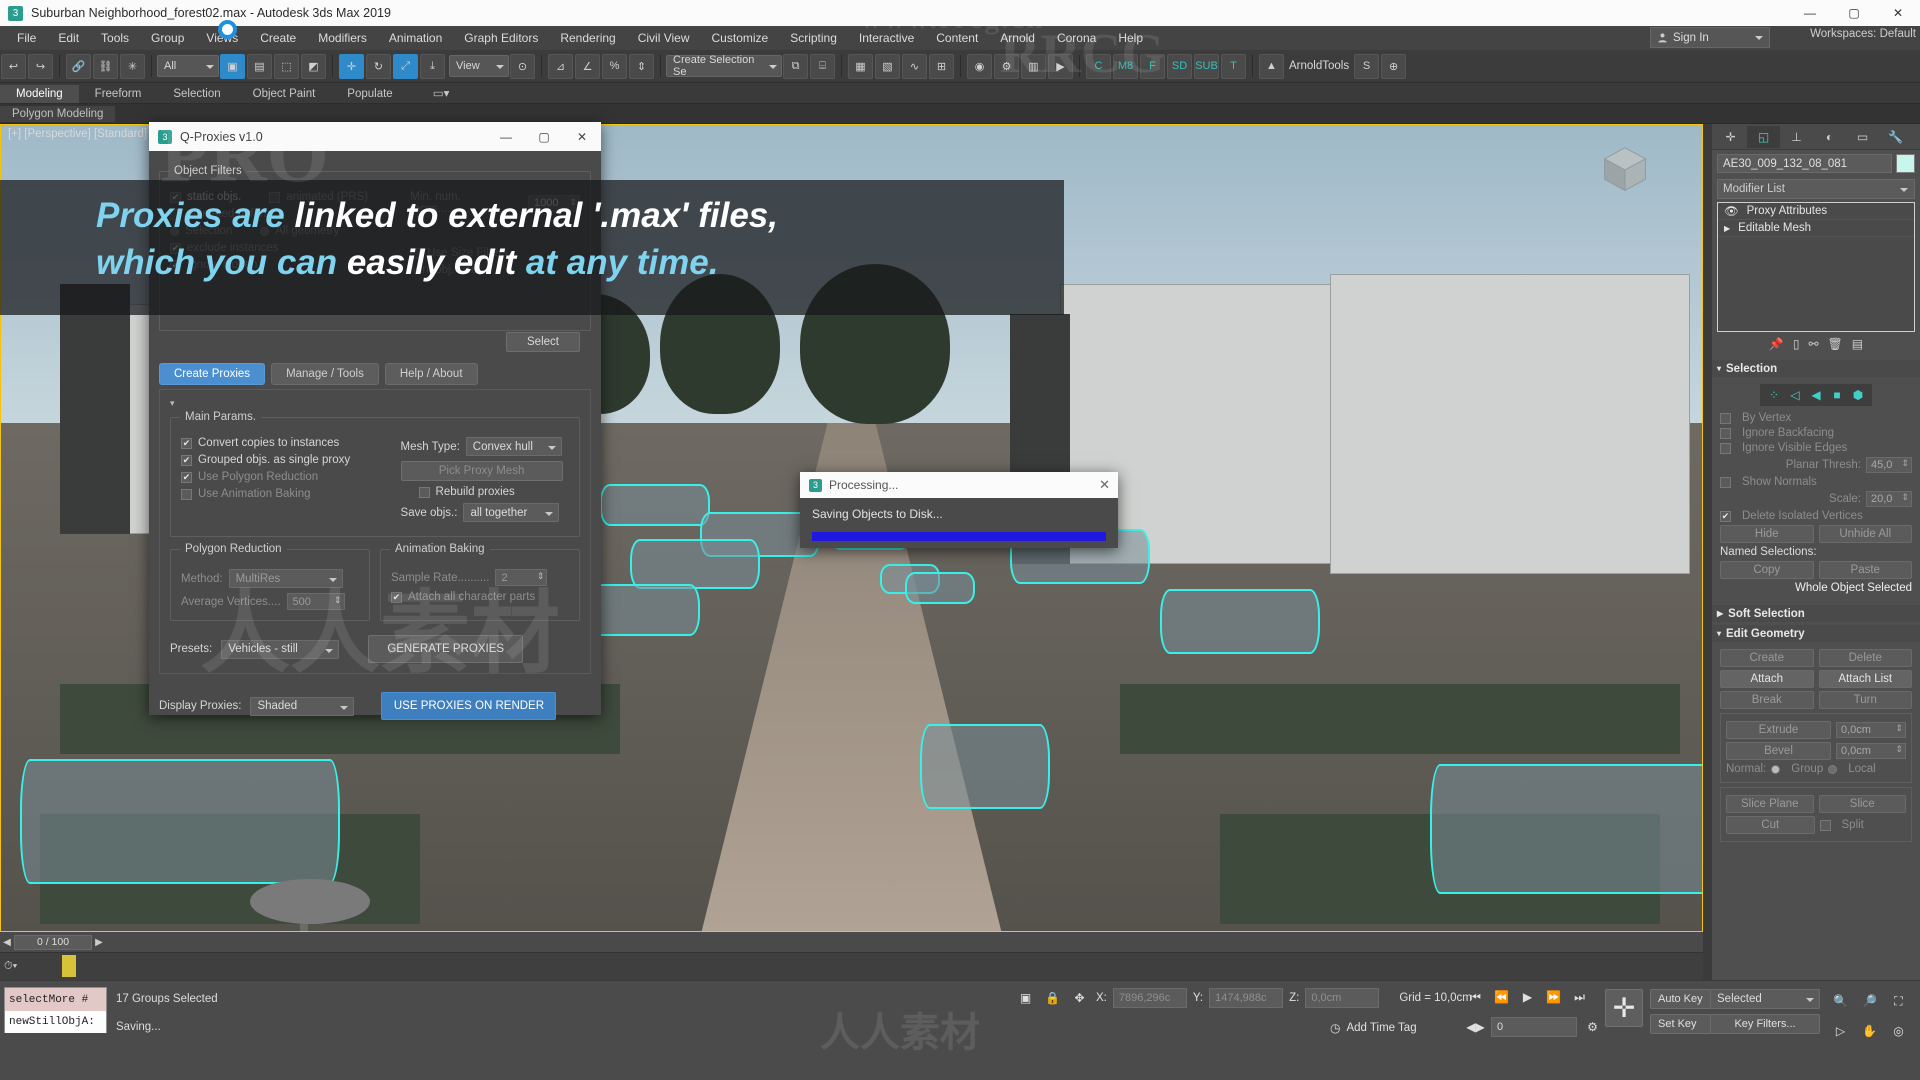 This screenshot has width=1920, height=1080. I want to click on slice-plane-button: Slice Plane, so click(1770, 804).